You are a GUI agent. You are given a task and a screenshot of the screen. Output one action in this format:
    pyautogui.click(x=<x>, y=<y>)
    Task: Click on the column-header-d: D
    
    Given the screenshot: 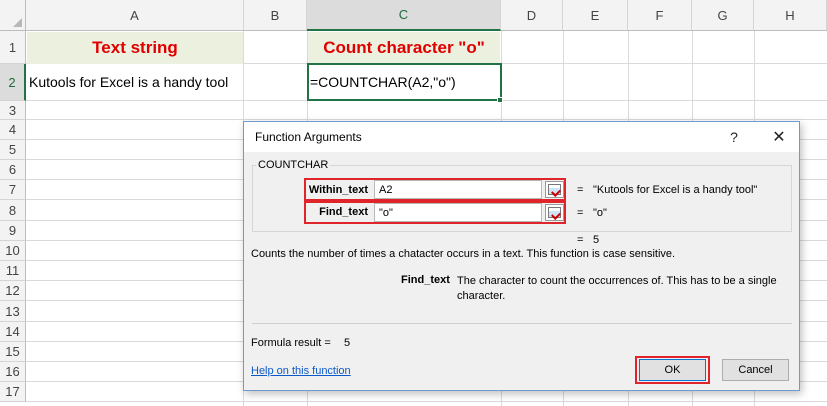 What is the action you would take?
    pyautogui.click(x=532, y=15)
    